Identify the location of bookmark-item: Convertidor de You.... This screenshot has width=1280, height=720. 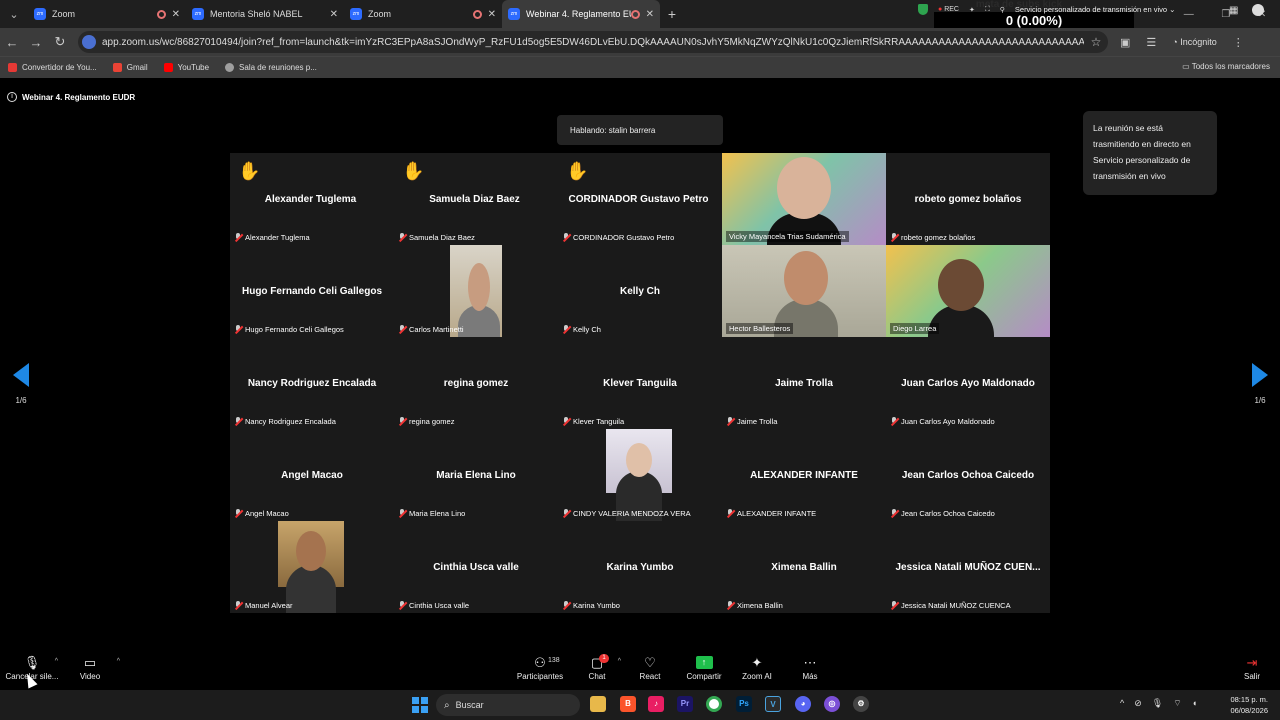
(52, 67).